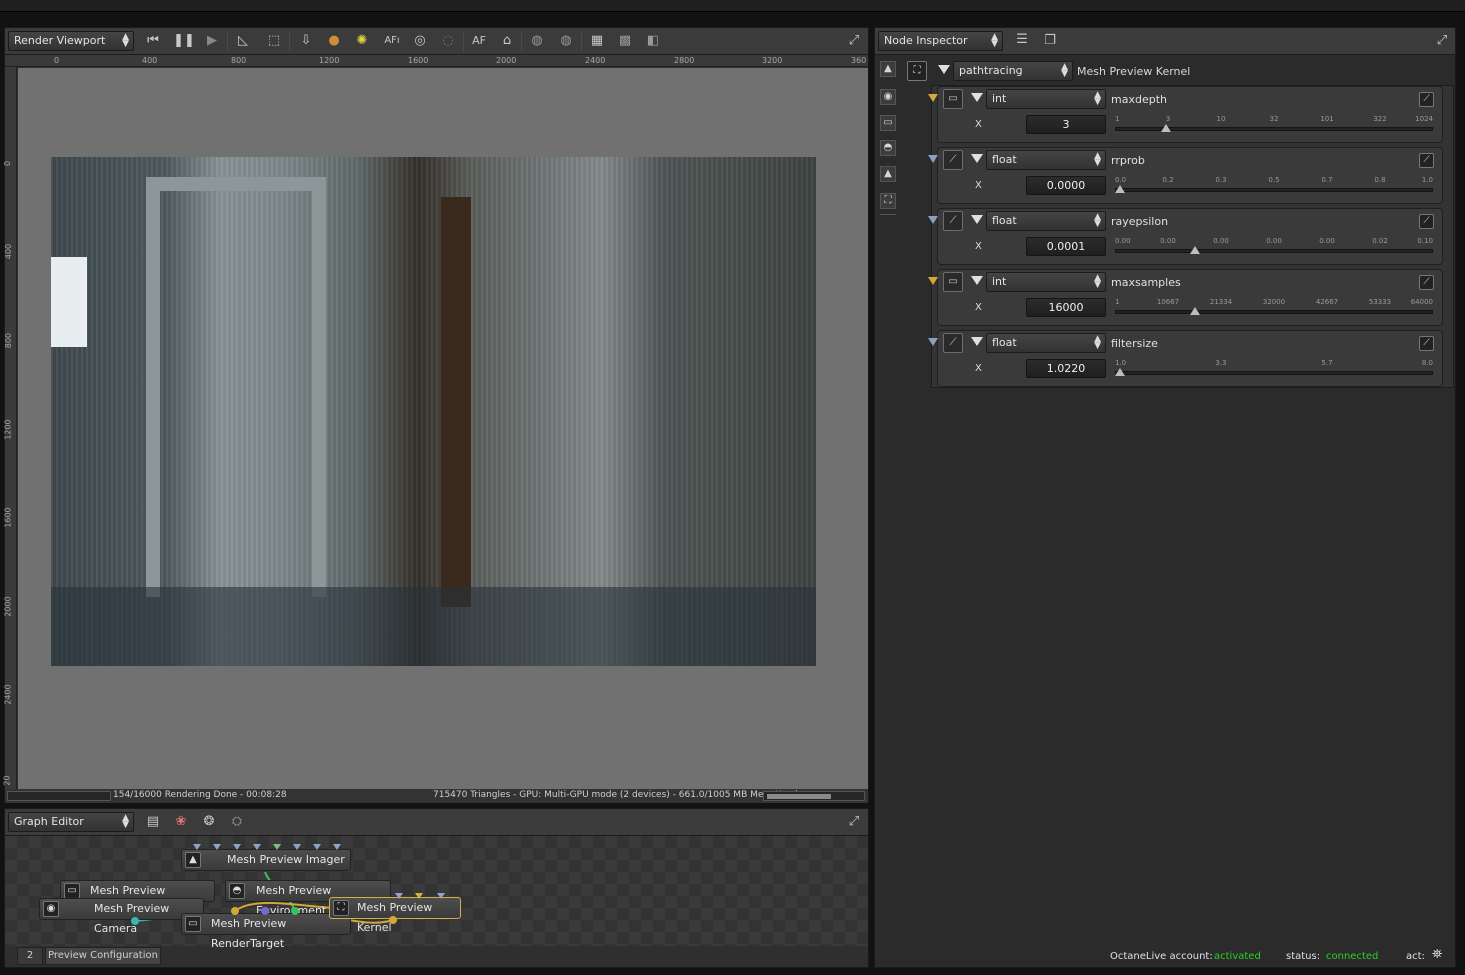  What do you see at coordinates (1013, 71) in the screenshot?
I see `kernel-type-combo: pathtracing ▲ ▼` at bounding box center [1013, 71].